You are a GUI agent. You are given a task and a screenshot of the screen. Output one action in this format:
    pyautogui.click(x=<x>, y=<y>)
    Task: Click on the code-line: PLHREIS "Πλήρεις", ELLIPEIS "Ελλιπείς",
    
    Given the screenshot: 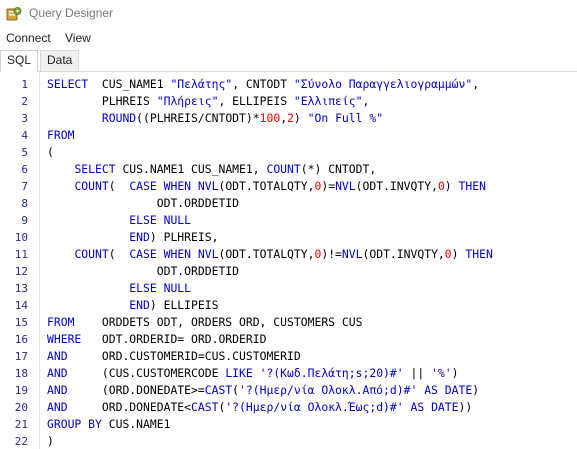 What is the action you would take?
    pyautogui.click(x=208, y=101)
    